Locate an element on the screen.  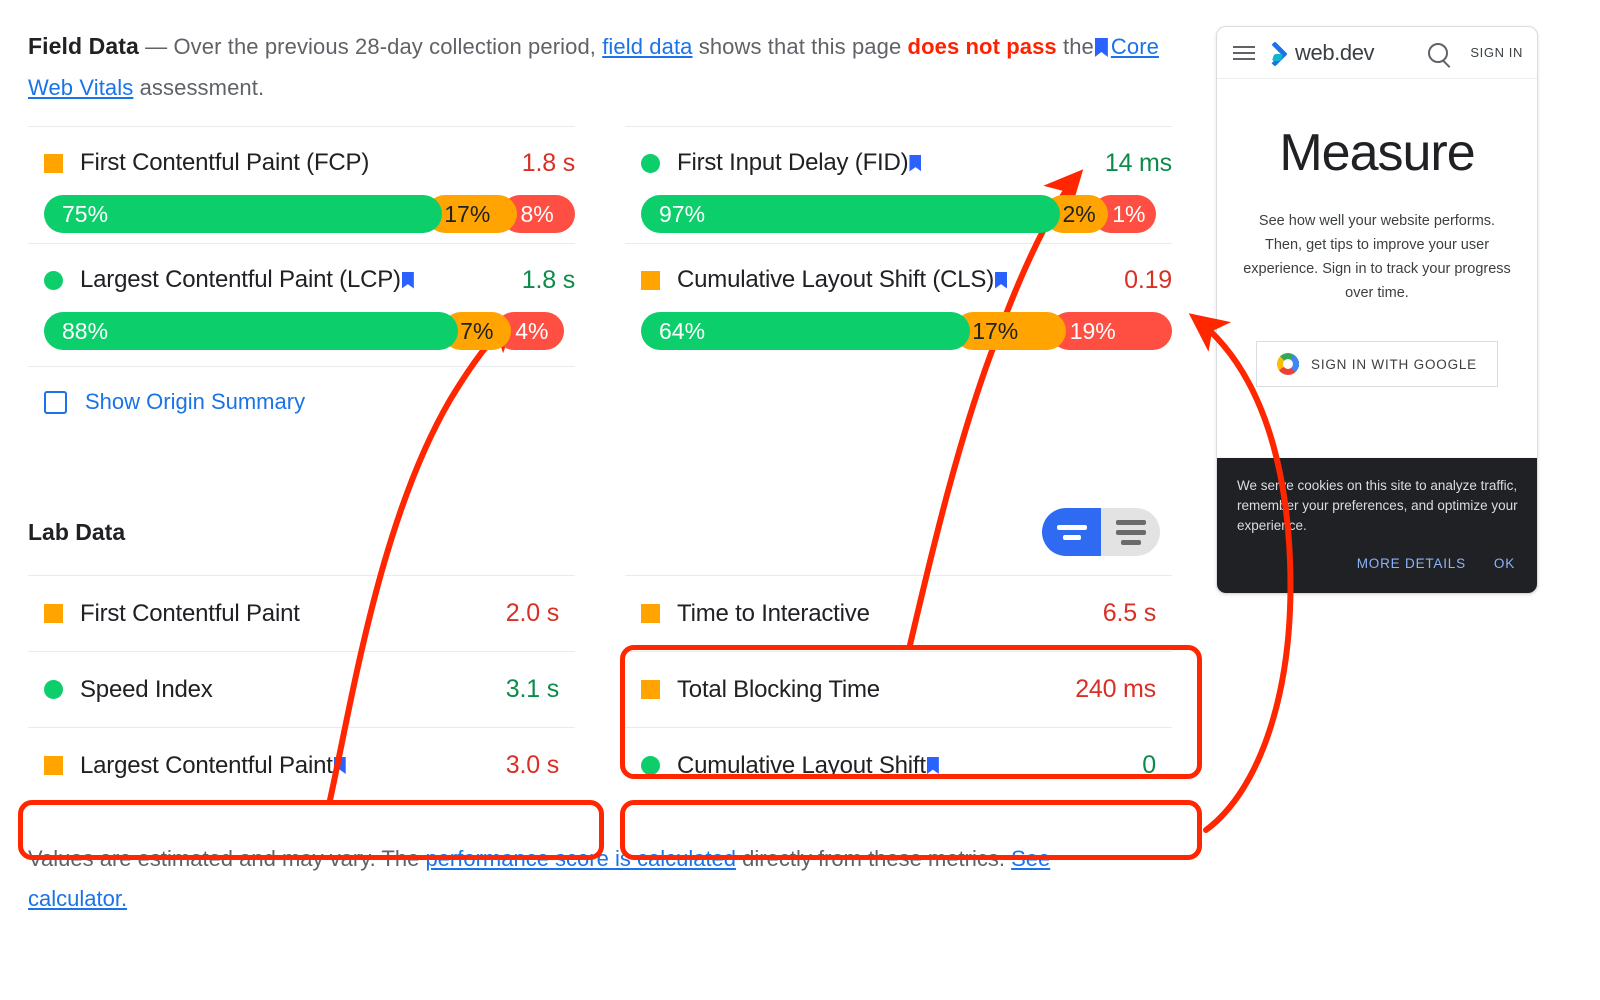
lab-metric-value: 3.0 s is located at coordinates (532, 765).